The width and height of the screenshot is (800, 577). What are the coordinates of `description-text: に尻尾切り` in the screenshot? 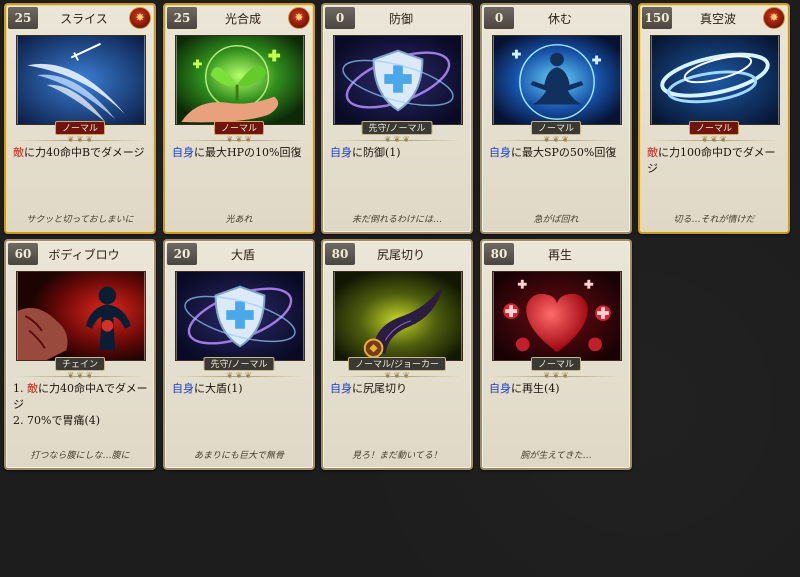 It's located at (379, 388).